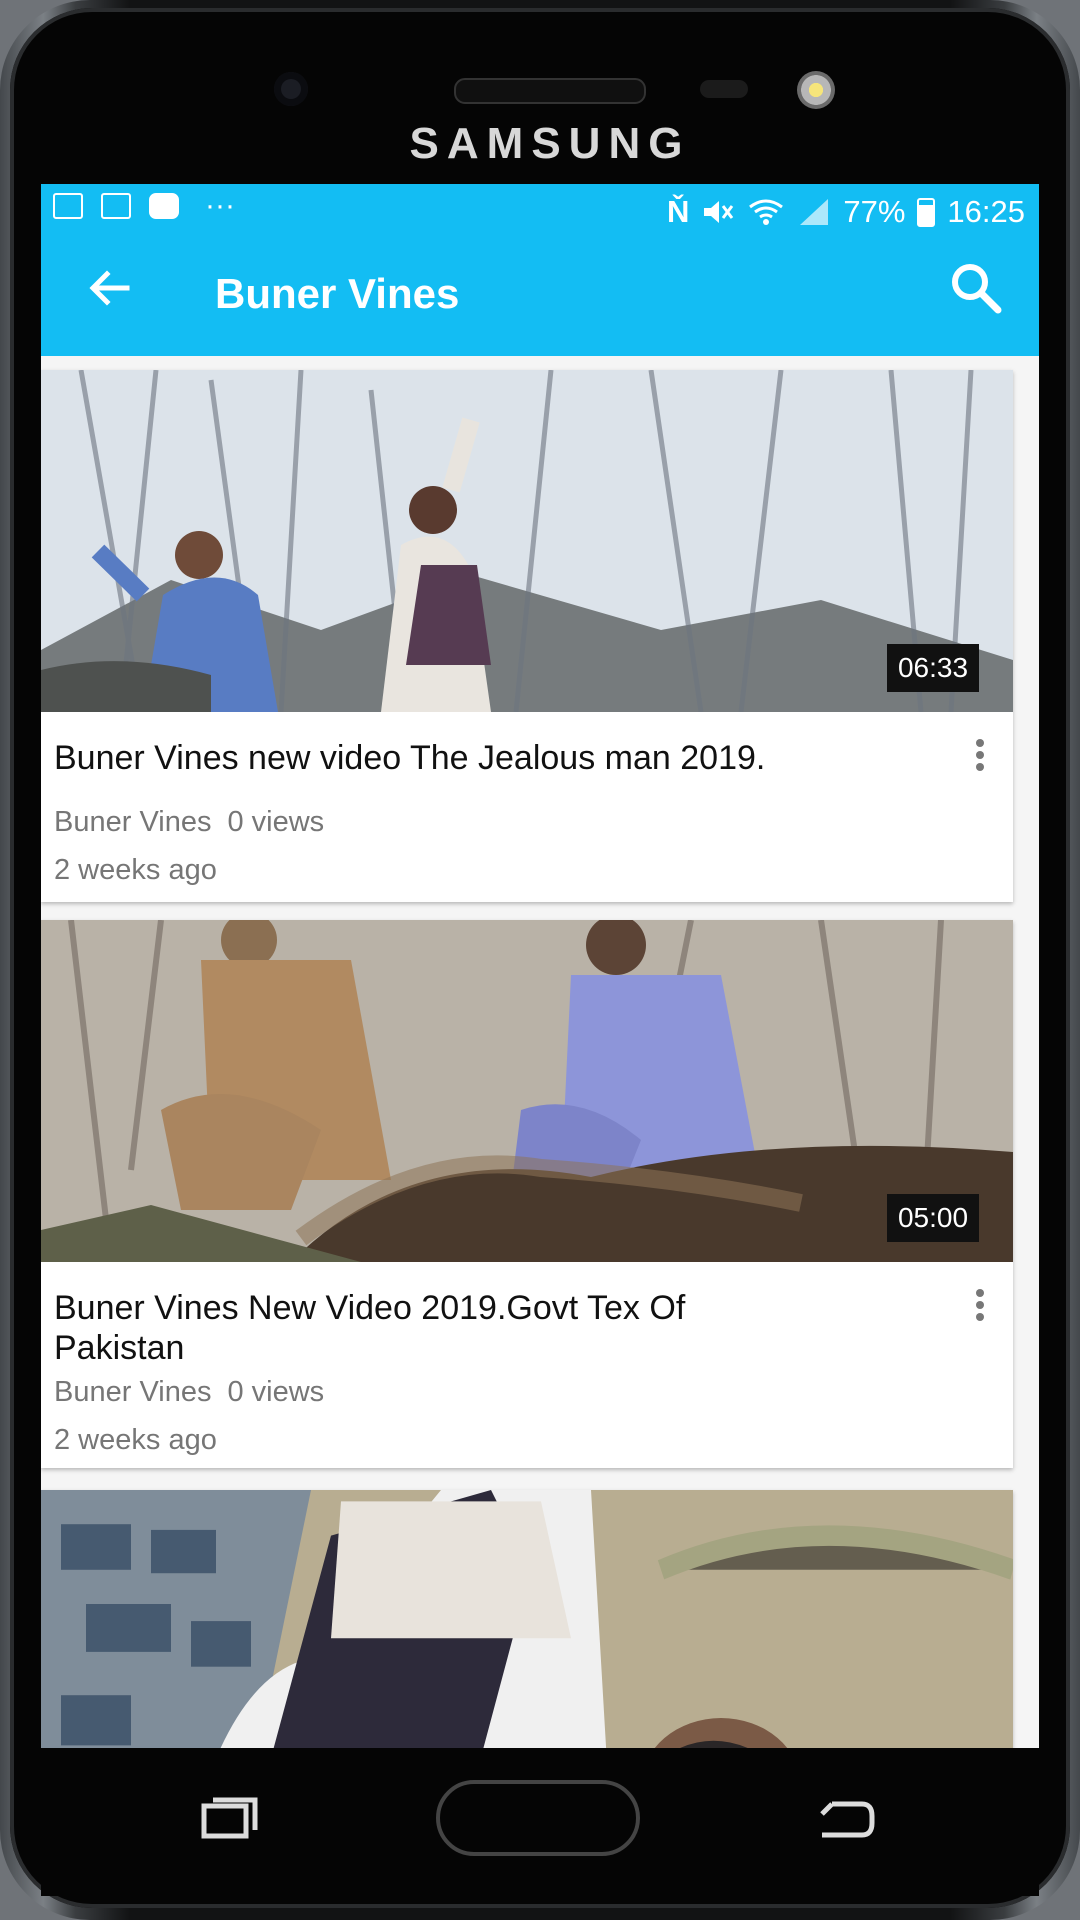 Image resolution: width=1080 pixels, height=1920 pixels. Describe the element at coordinates (933, 1218) in the screenshot. I see `video-duration: 05:00` at that location.